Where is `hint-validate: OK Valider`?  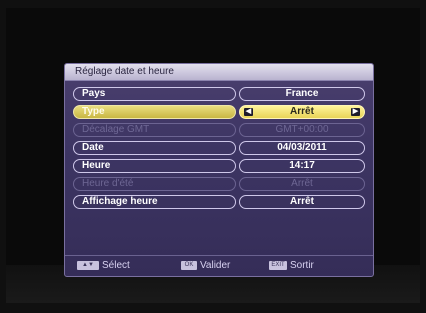 hint-validate: OK Valider is located at coordinates (205, 266).